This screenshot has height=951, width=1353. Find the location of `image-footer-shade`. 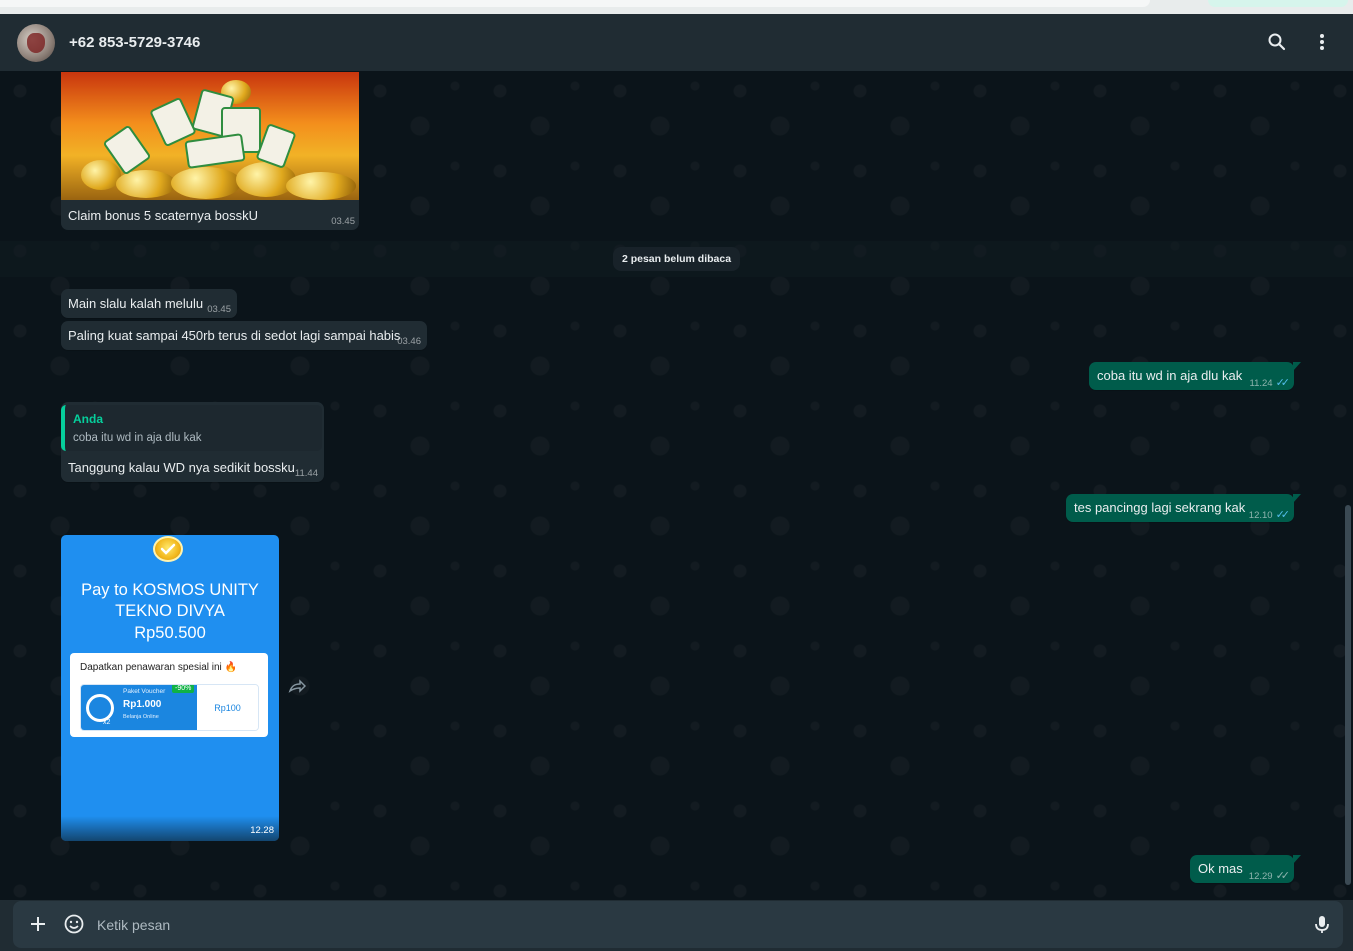

image-footer-shade is located at coordinates (170, 828).